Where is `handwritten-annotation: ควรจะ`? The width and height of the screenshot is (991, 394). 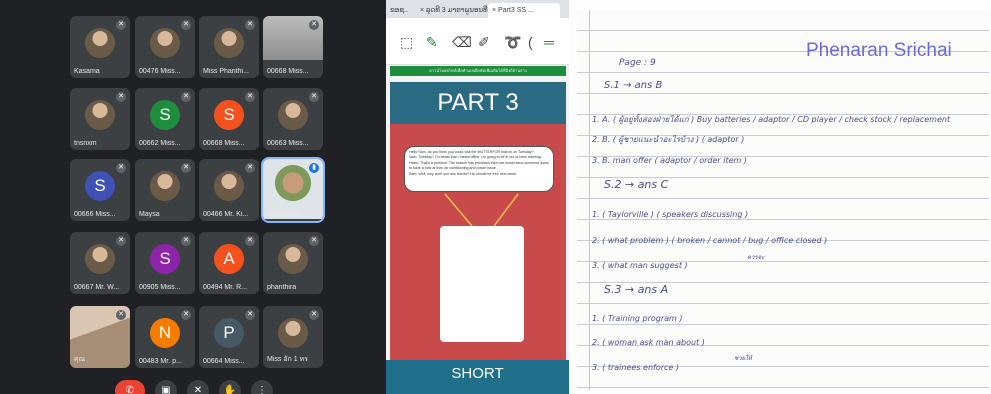
handwritten-annotation: ควรจะ is located at coordinates (756, 257).